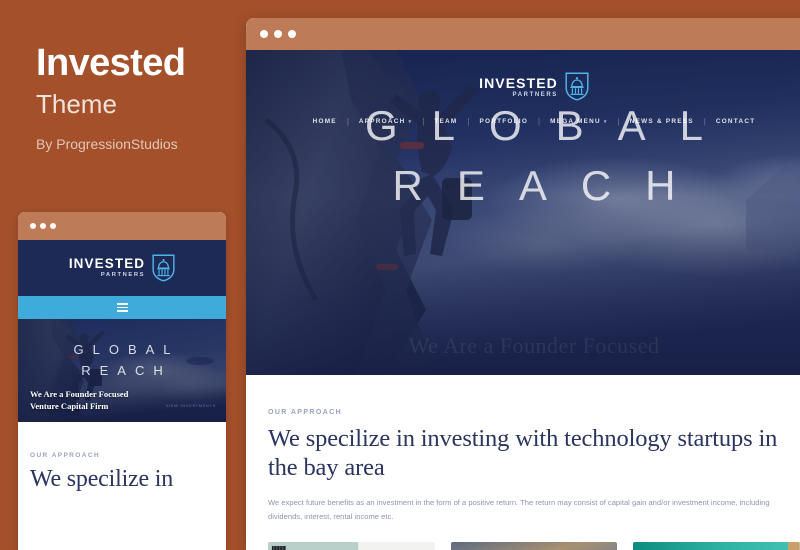 Image resolution: width=800 pixels, height=550 pixels. Describe the element at coordinates (79, 393) in the screenshot. I see `hero-tagline-line-1: We Are a Founder Focused` at that location.